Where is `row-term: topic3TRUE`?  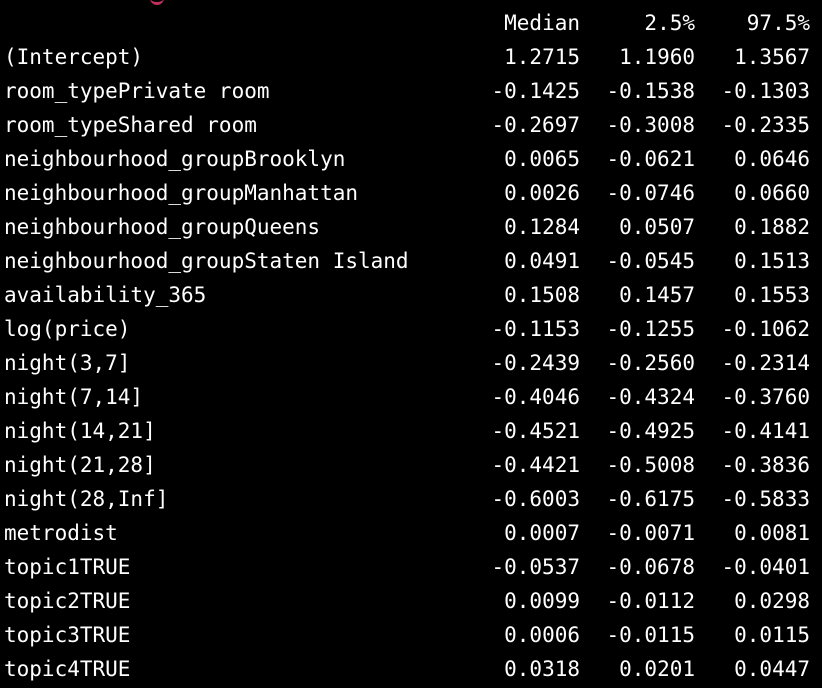 row-term: topic3TRUE is located at coordinates (67, 635).